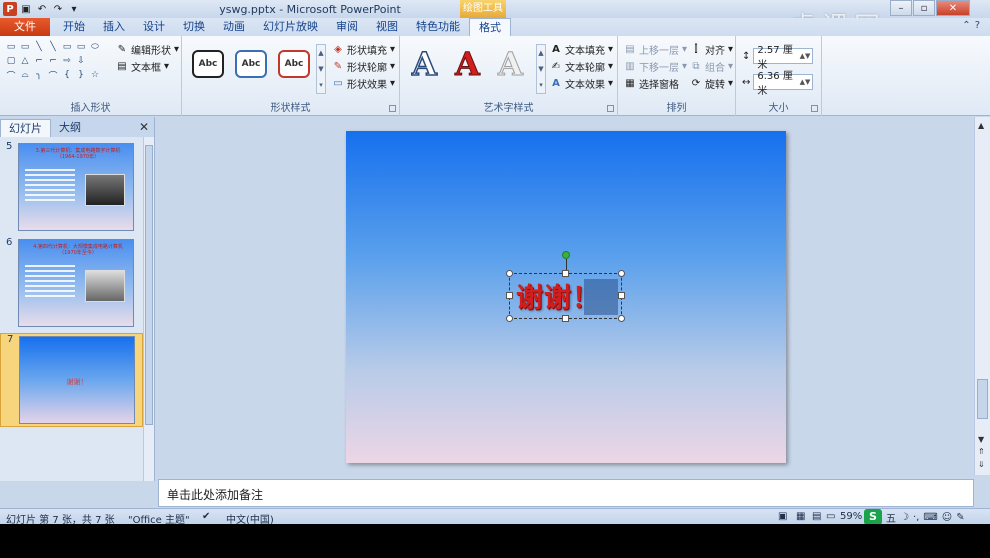 This screenshot has height=558, width=990. I want to click on next-slide-icon: ⇓, so click(981, 464).